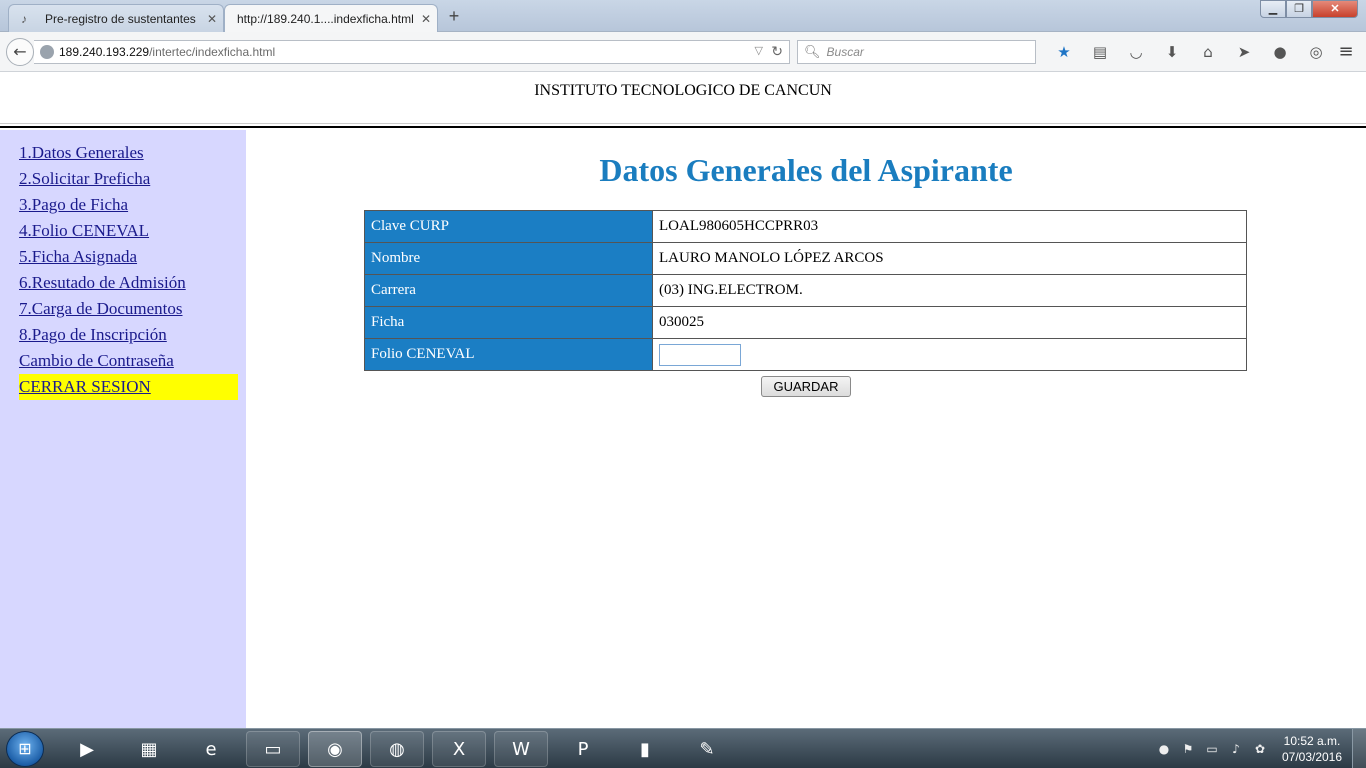 The width and height of the screenshot is (1366, 768). What do you see at coordinates (325, 18) in the screenshot?
I see `tab-title: http://189.240.1....indexficha.html` at bounding box center [325, 18].